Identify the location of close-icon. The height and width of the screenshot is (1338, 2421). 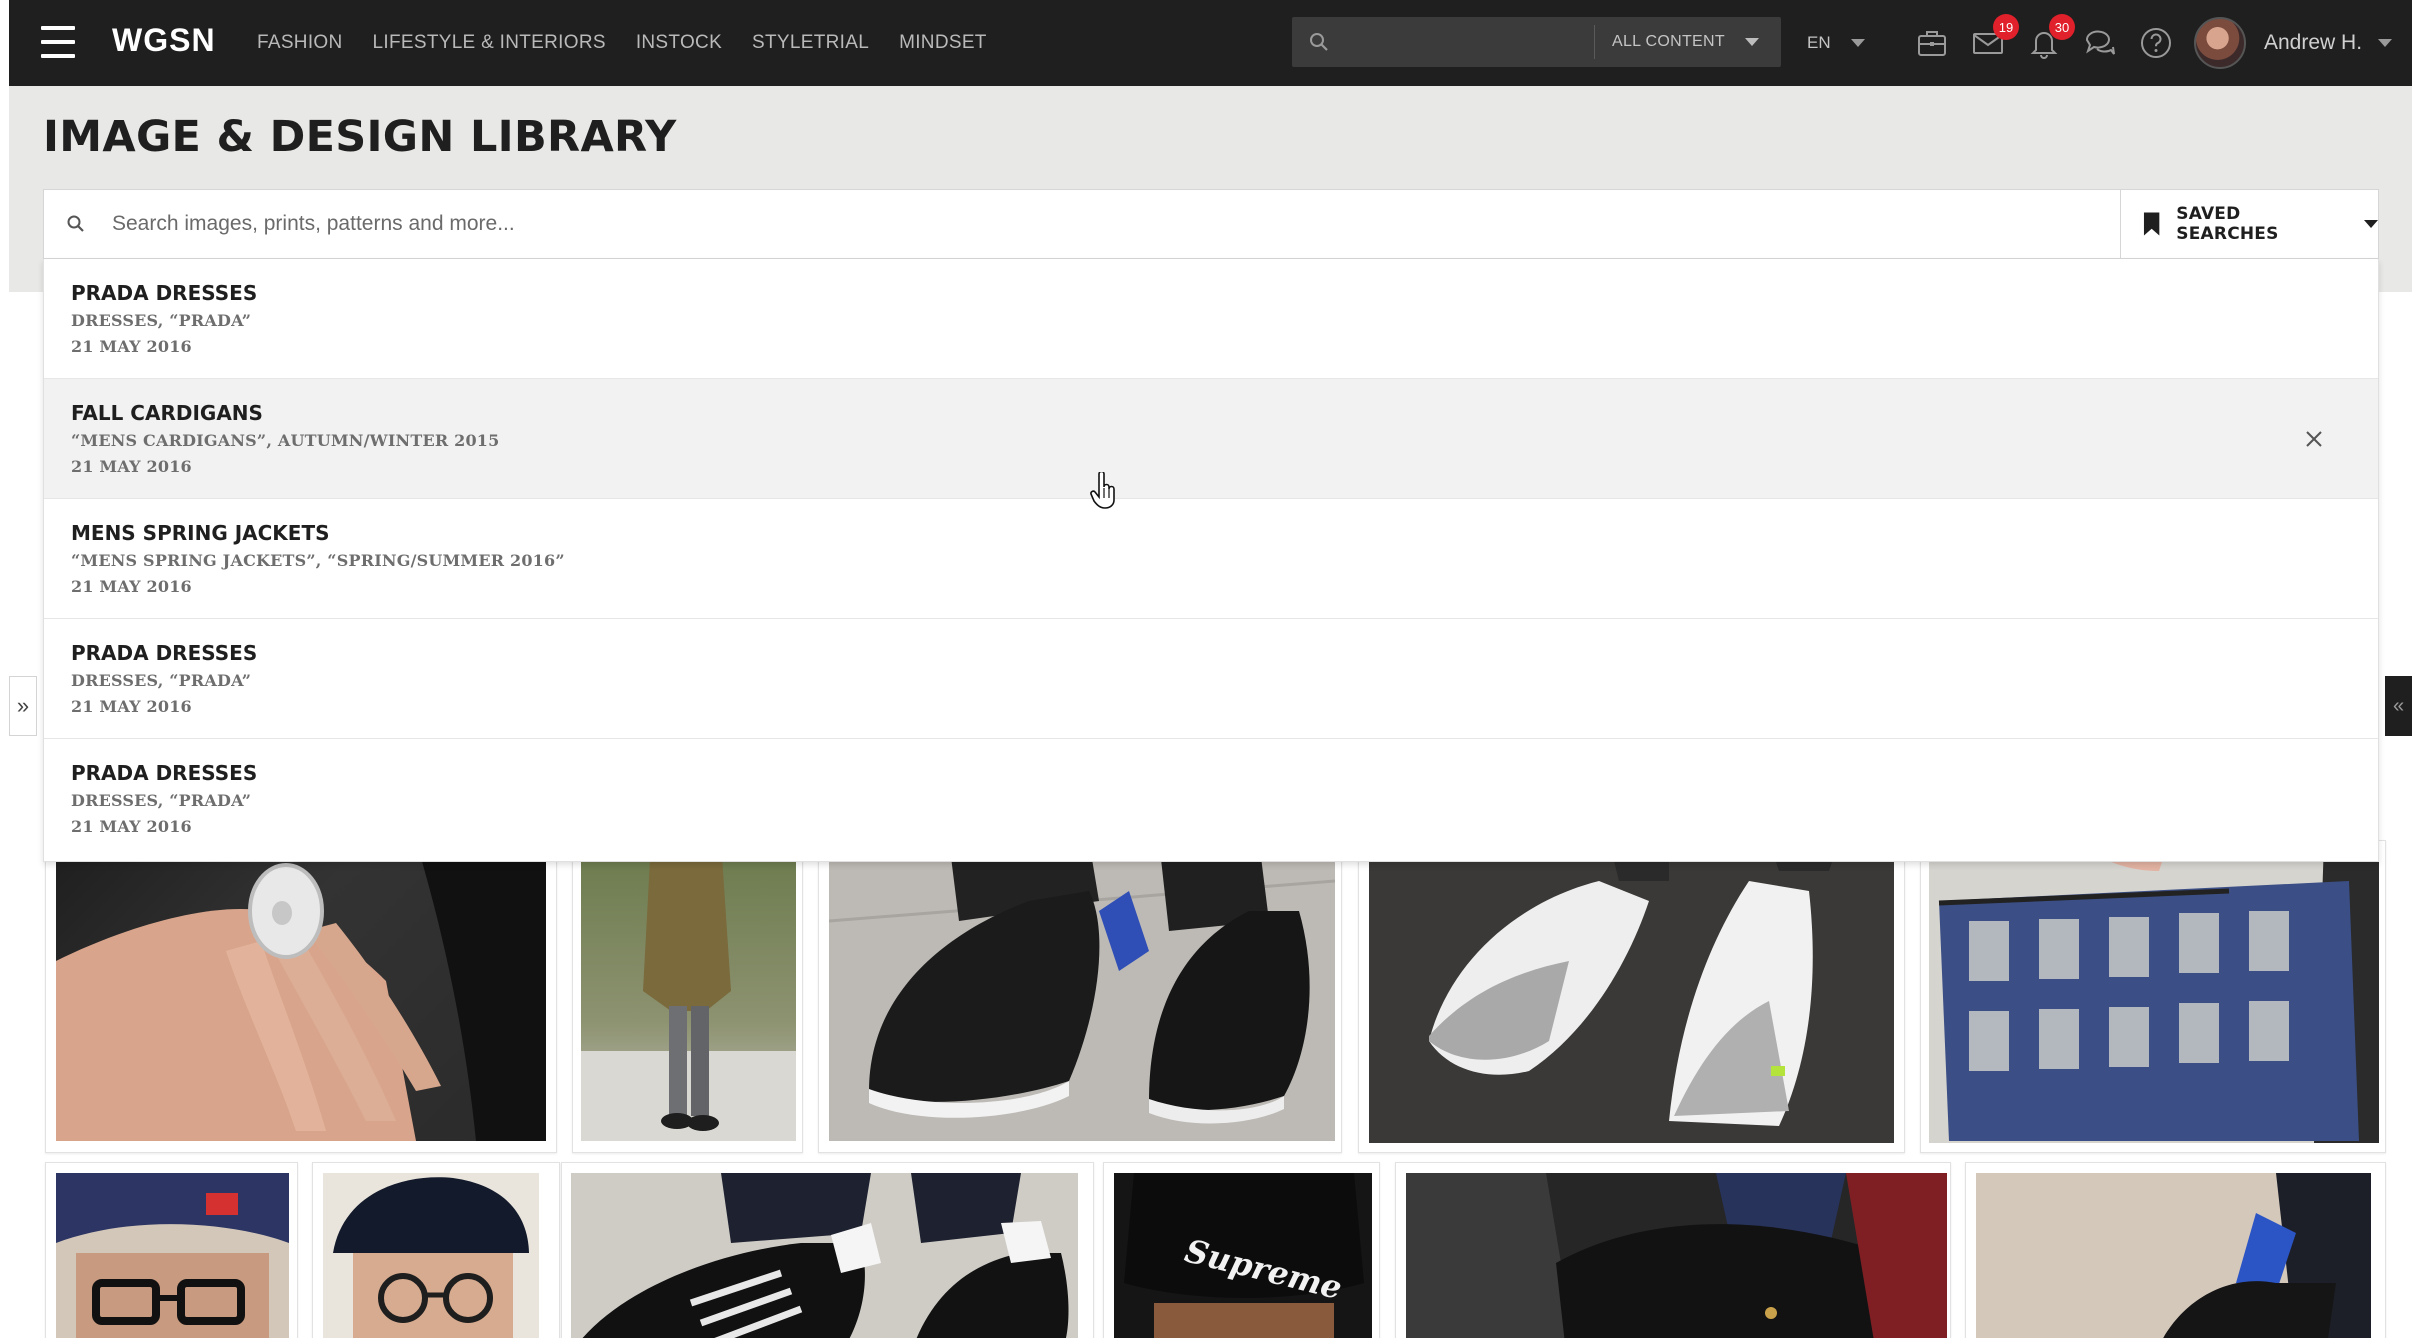
(2314, 439).